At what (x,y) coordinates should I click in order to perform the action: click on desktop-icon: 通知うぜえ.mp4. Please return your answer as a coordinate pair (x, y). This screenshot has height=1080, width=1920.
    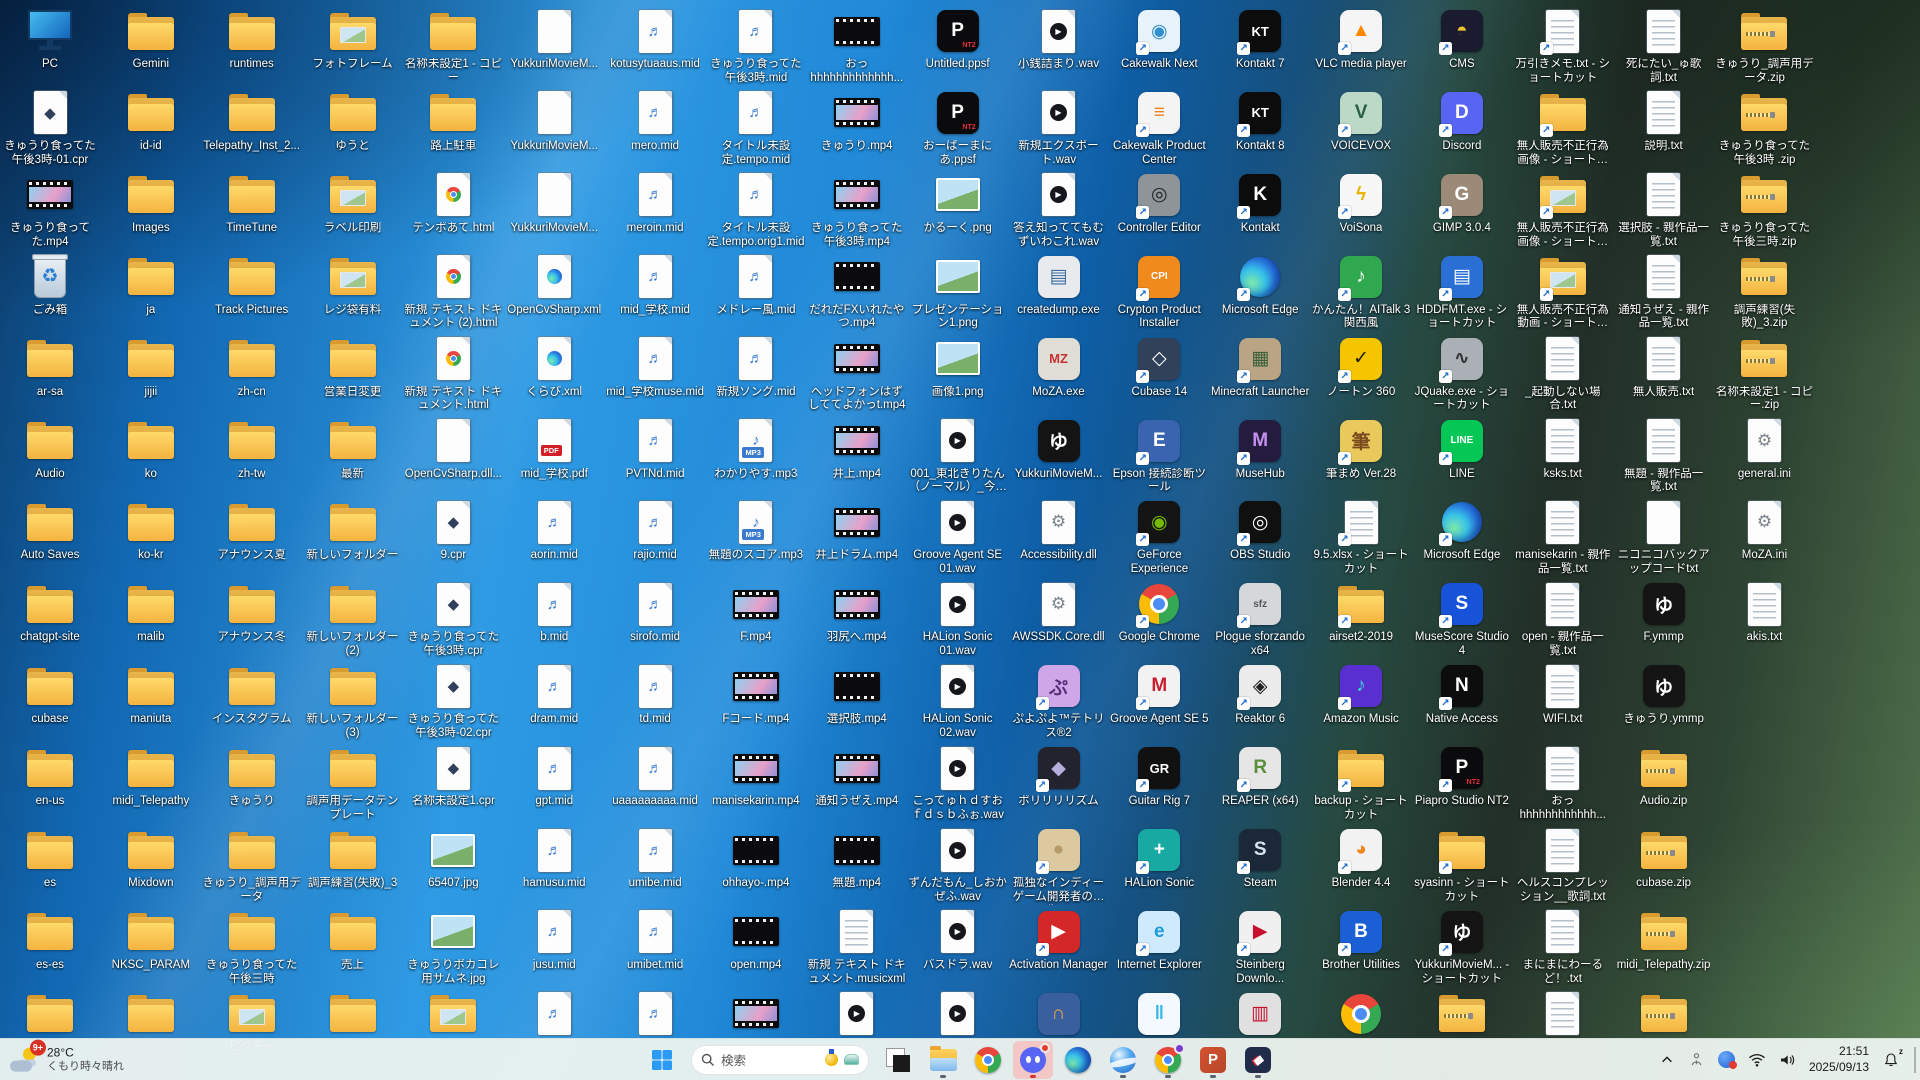
    Looking at the image, I should click on (857, 776).